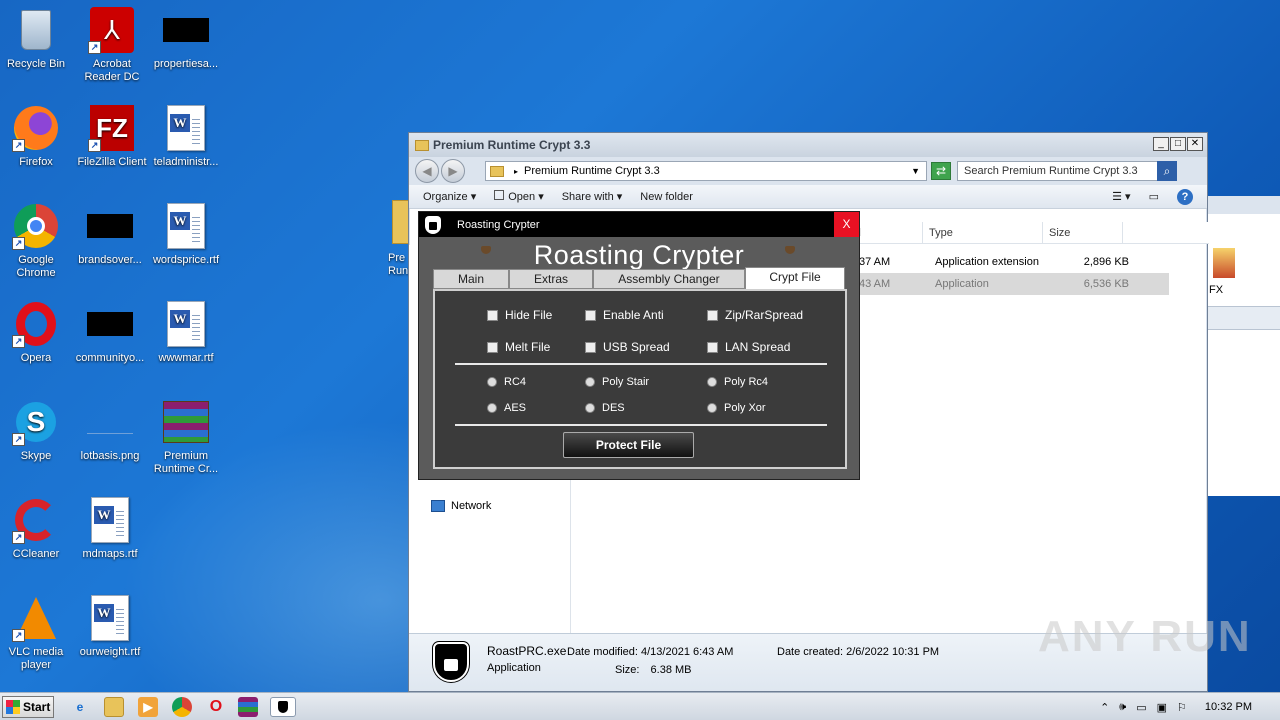  What do you see at coordinates (706, 171) in the screenshot?
I see `address-bar: ▸ Premium Runtime Crypt 3.3 ▼` at bounding box center [706, 171].